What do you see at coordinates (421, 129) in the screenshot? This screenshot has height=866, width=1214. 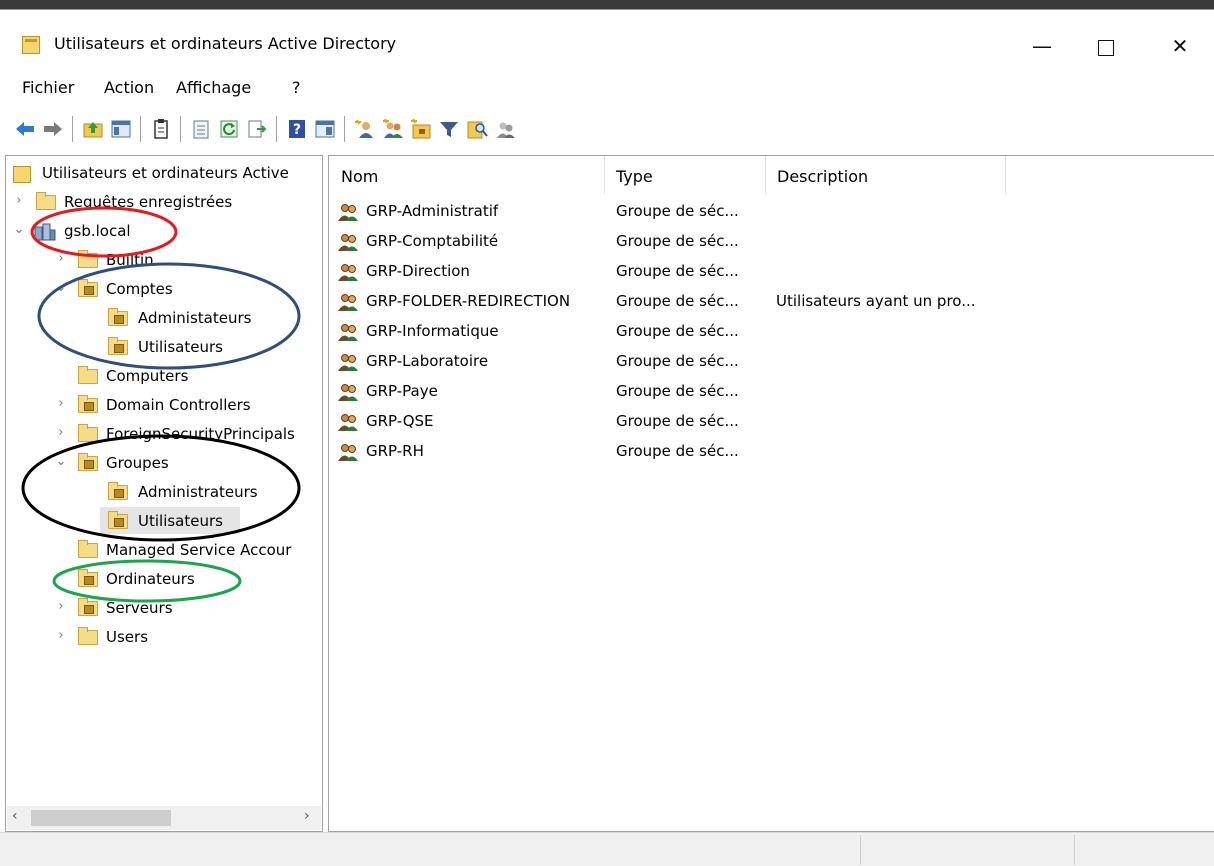 I see `new-ou-icon` at bounding box center [421, 129].